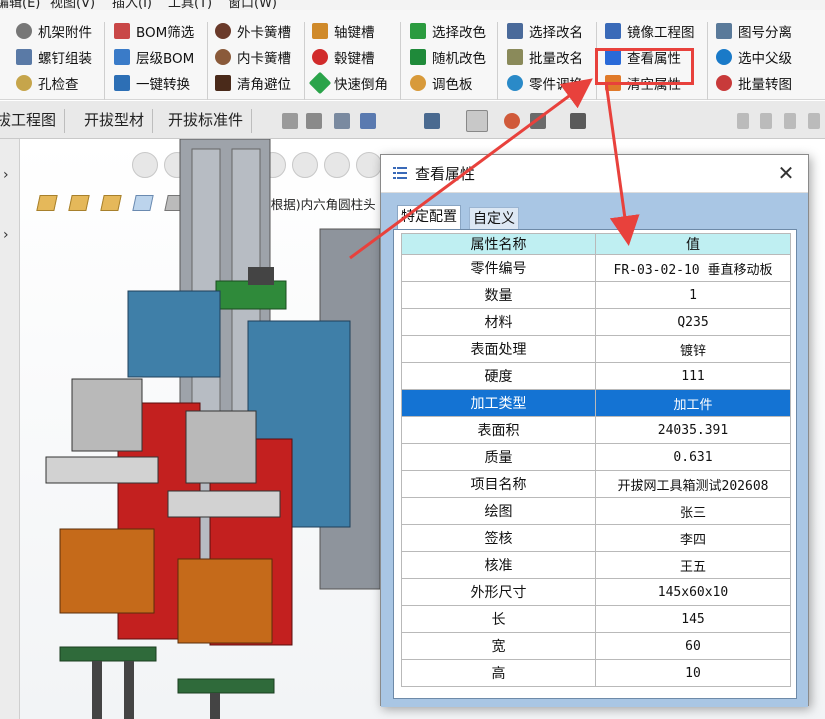 This screenshot has height=719, width=825. I want to click on table-row: 外形尺寸 145x60x10, so click(596, 592).